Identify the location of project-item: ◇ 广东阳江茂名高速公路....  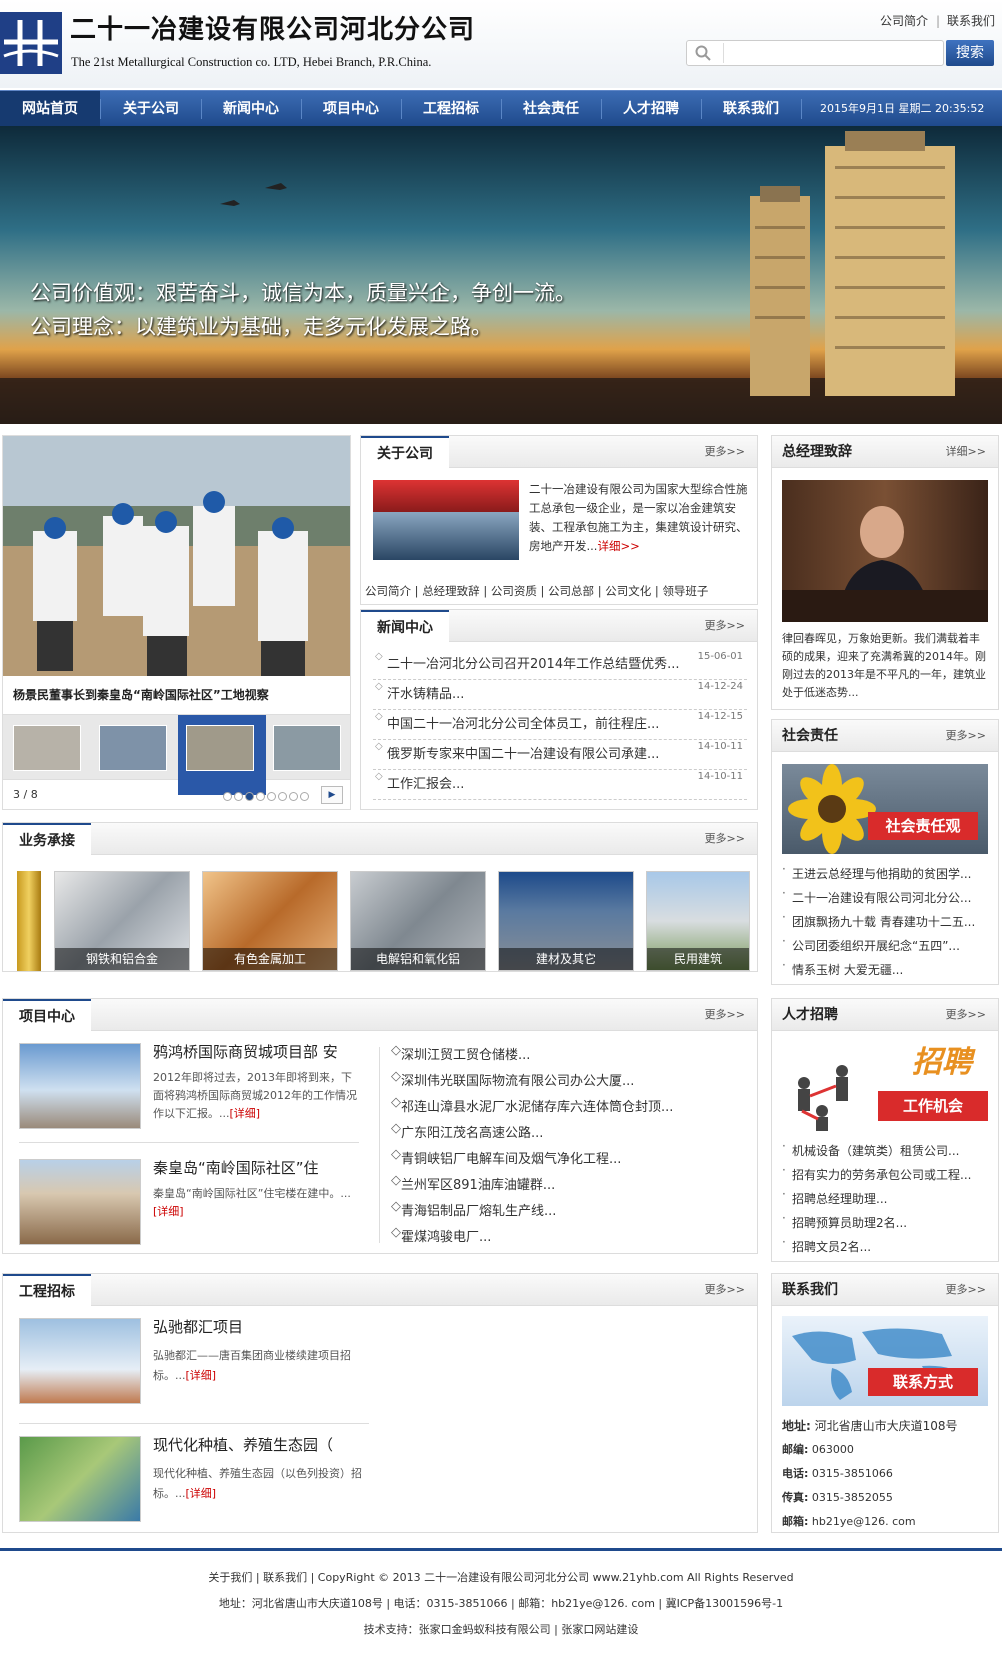
(569, 1134).